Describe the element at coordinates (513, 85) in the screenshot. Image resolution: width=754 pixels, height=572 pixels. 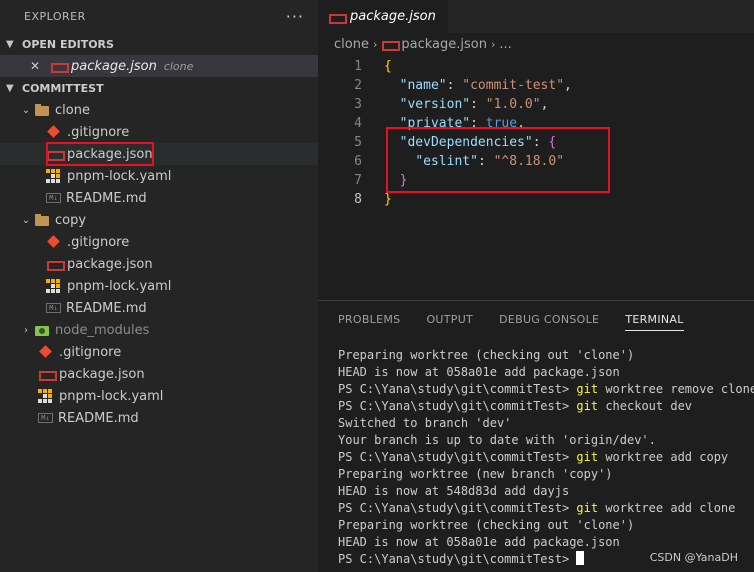
I see `code-token: "commit-test"` at that location.